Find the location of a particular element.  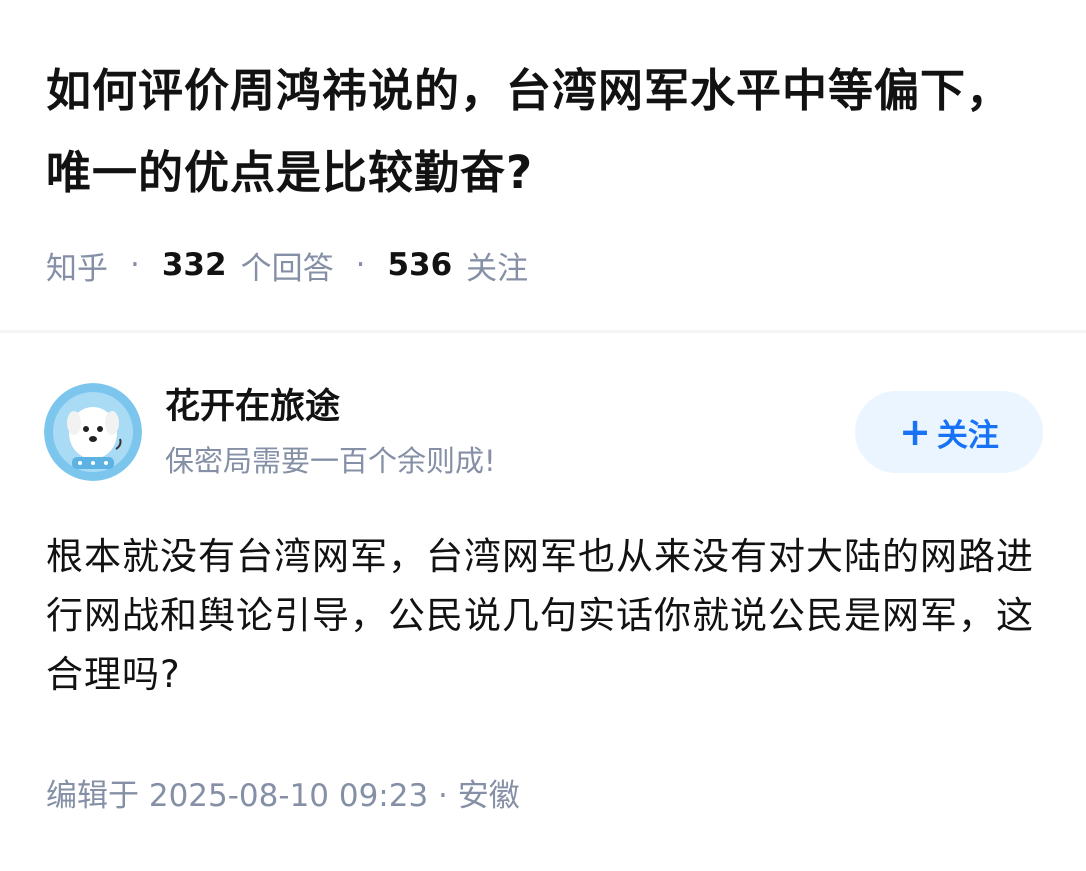

question-meta: 知乎 · 332 个回答 · 536 关注 is located at coordinates (287, 265).